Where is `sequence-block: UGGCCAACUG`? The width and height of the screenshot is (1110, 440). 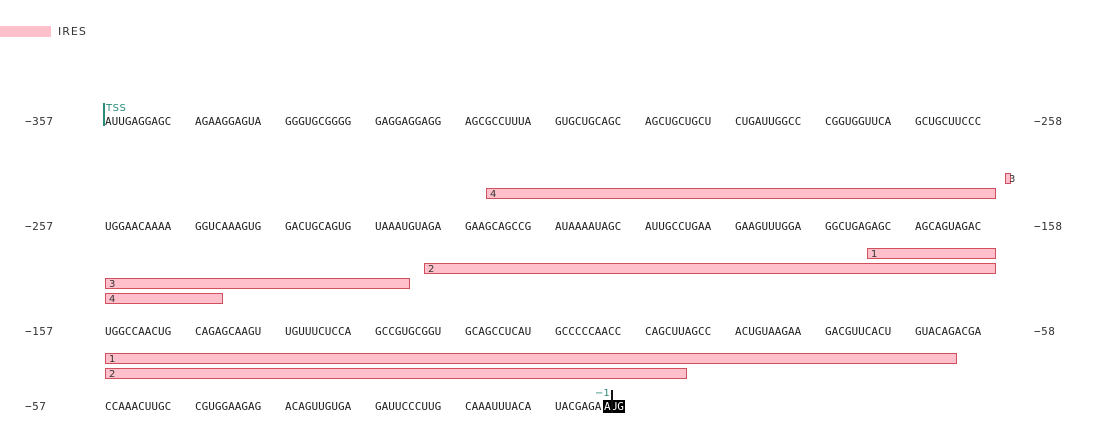 sequence-block: UGGCCAACUG is located at coordinates (138, 331).